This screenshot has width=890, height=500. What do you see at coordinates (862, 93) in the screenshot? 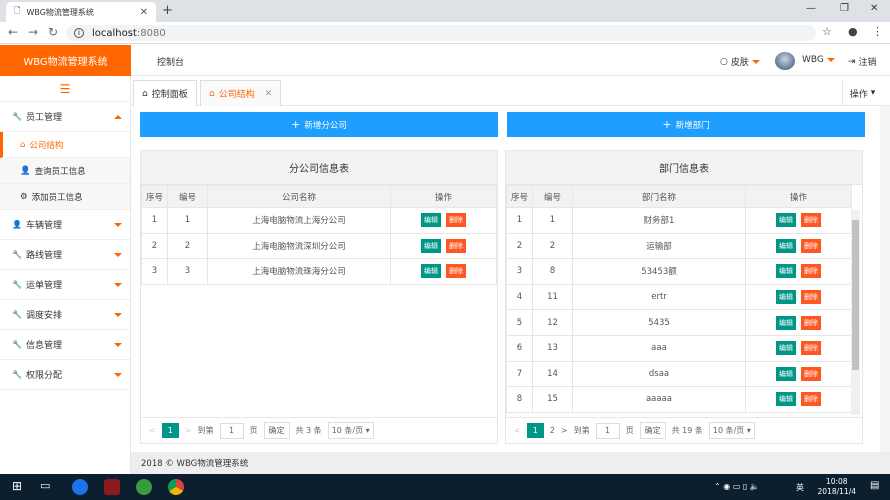
I see `operations-dropdown: 操作 ▾` at bounding box center [862, 93].